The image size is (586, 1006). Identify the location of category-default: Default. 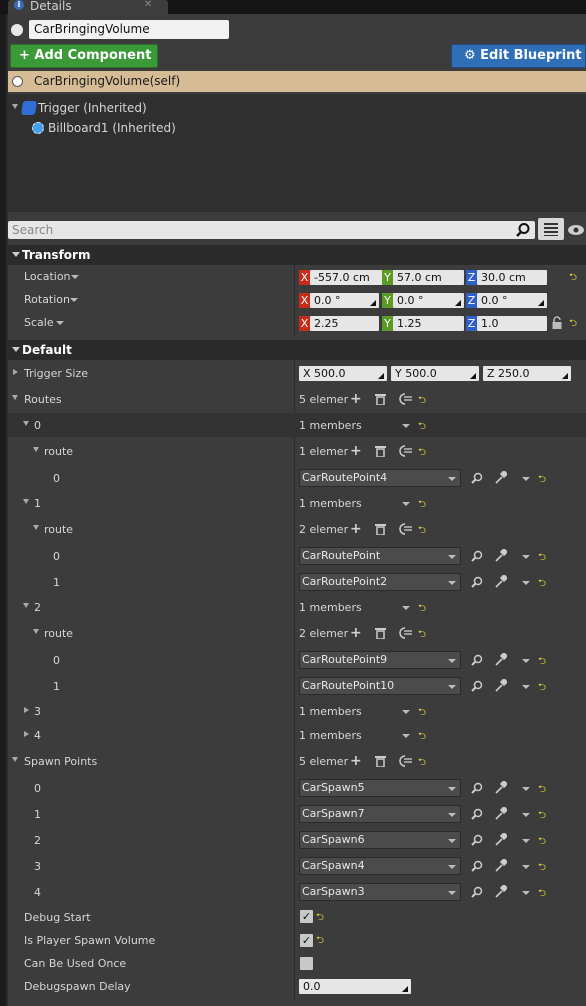
(297, 350).